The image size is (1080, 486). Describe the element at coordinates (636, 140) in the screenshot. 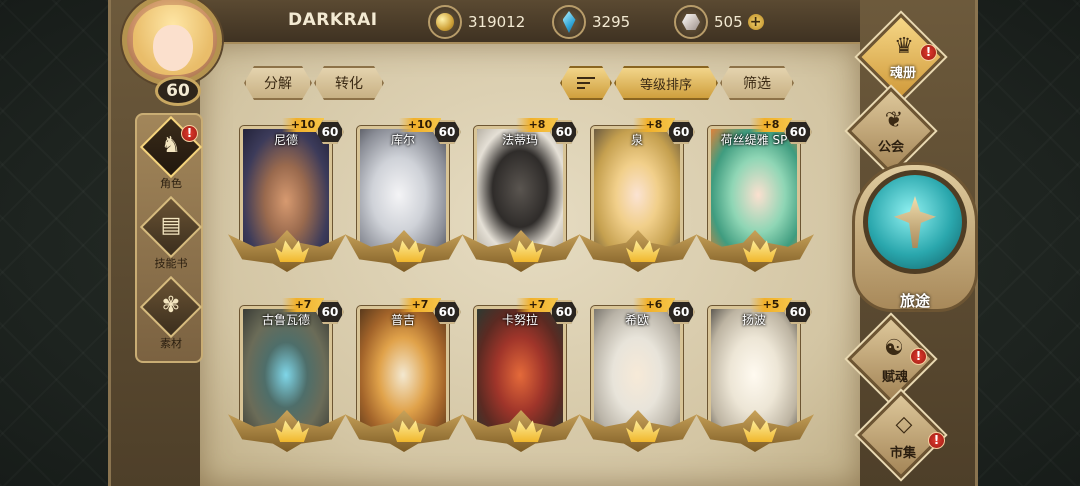

I see `hero-name: 泉` at that location.